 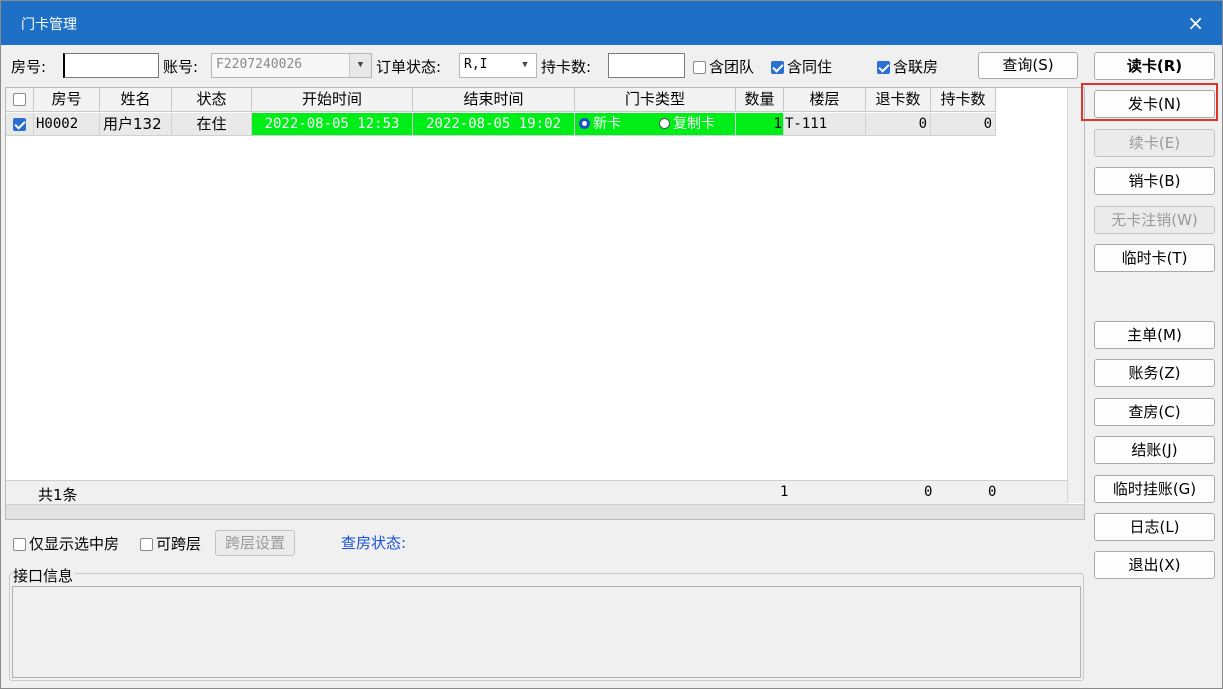 What do you see at coordinates (566, 67) in the screenshot?
I see `card-count-label: 持卡数:` at bounding box center [566, 67].